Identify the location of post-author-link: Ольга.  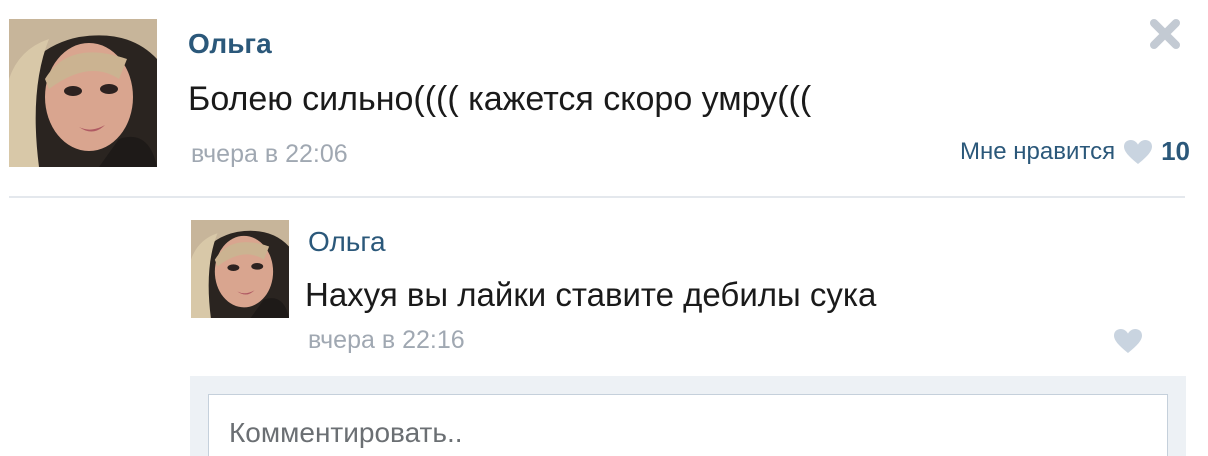
(230, 44).